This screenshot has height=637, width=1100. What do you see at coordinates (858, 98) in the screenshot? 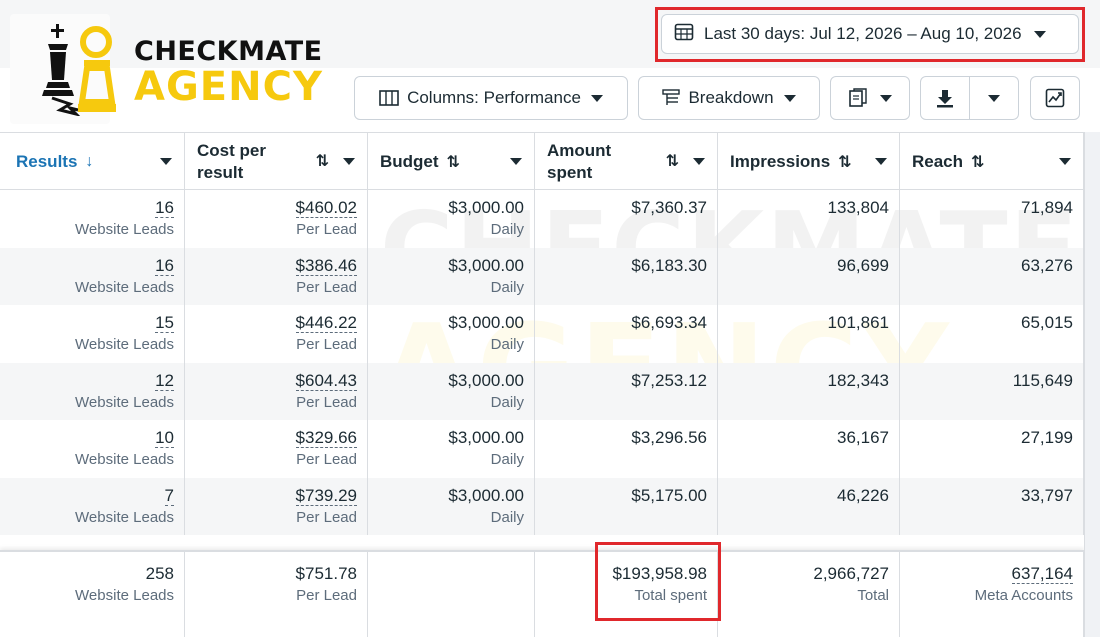
I see `reports-icon` at bounding box center [858, 98].